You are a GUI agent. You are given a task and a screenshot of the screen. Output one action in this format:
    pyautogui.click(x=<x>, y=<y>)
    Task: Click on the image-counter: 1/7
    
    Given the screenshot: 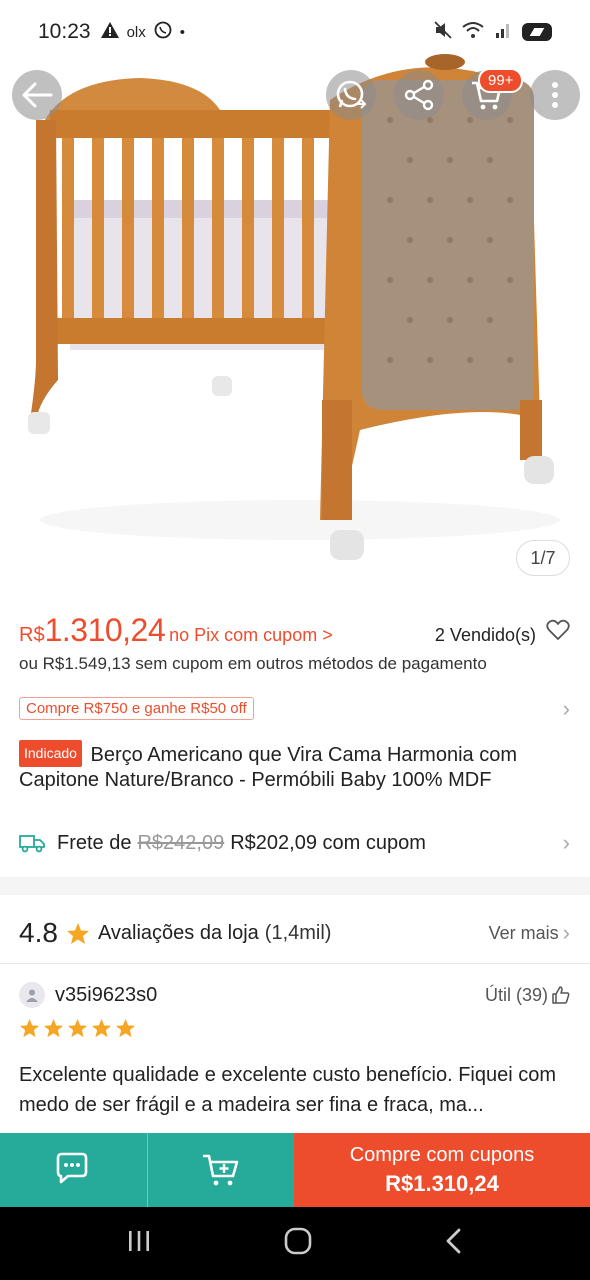 What is the action you would take?
    pyautogui.click(x=543, y=558)
    